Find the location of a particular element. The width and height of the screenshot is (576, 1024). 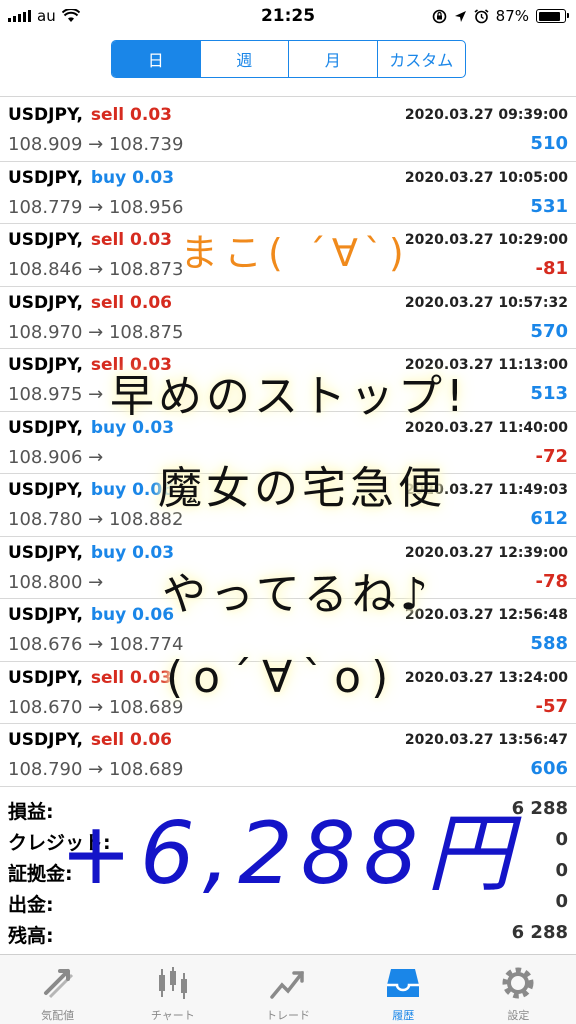

trade-prices: 108.975 → is located at coordinates (55, 394).